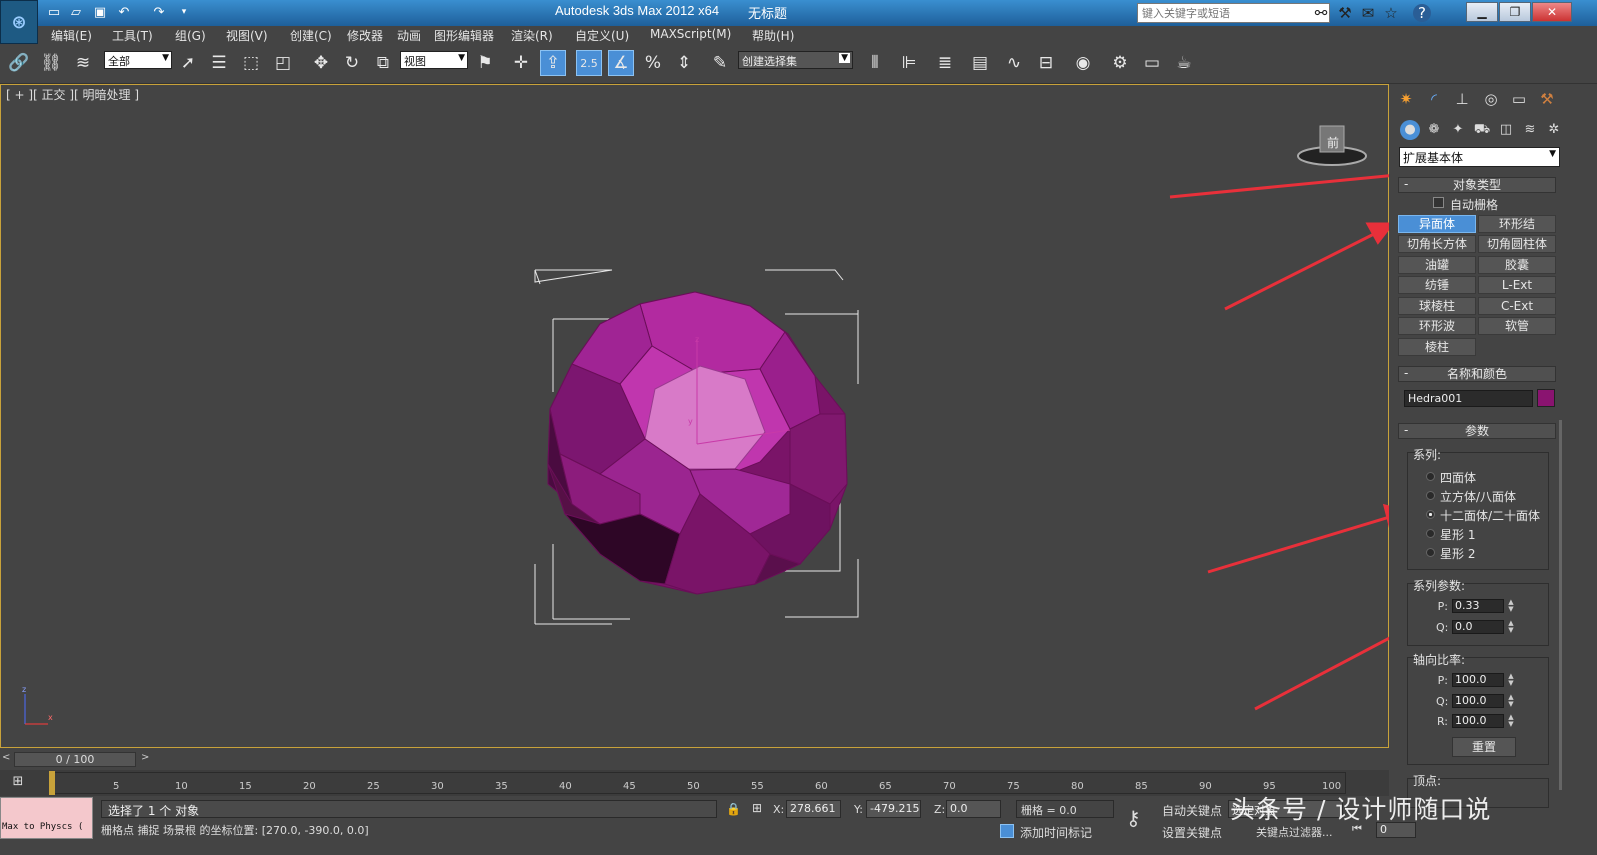 This screenshot has width=1597, height=855. What do you see at coordinates (1430, 495) in the screenshot?
I see `family-radio-cube-octa` at bounding box center [1430, 495].